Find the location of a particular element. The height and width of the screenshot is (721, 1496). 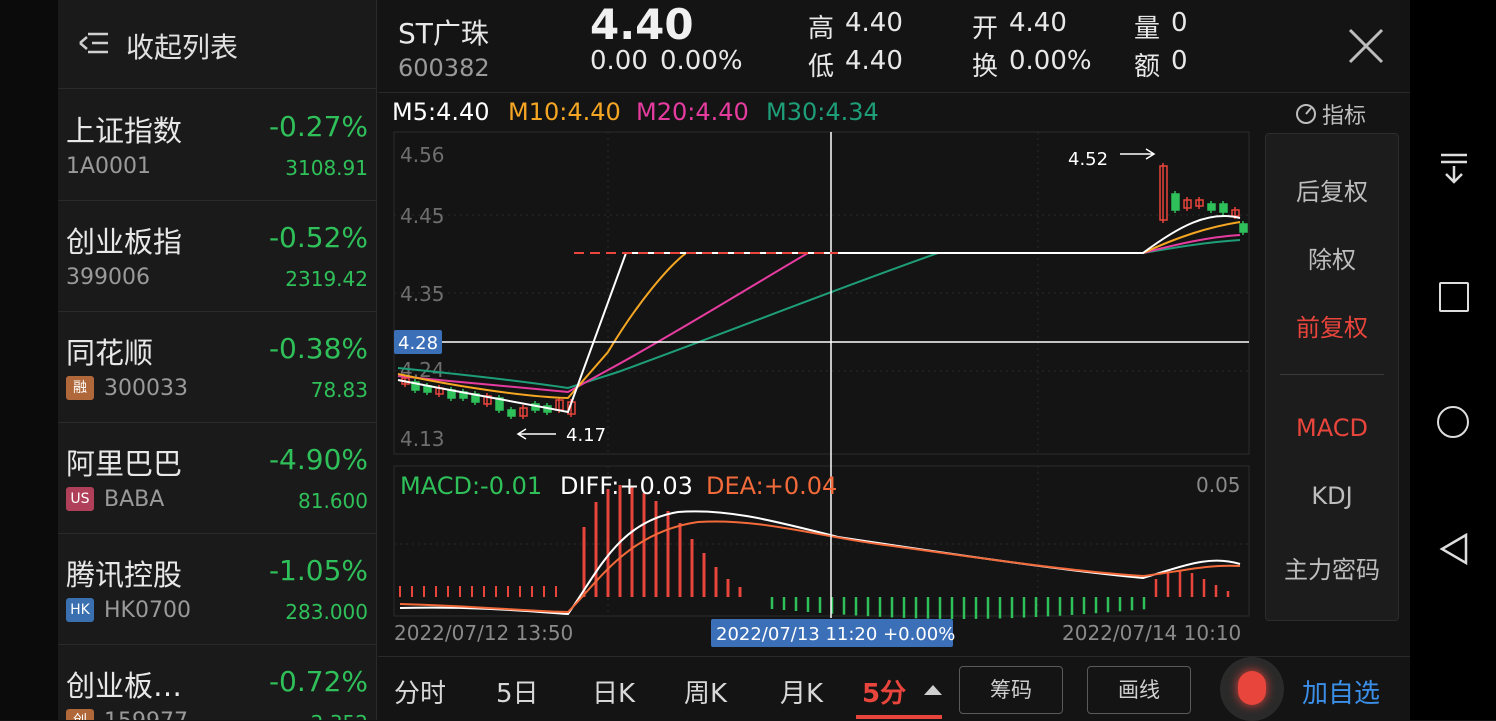

price-axis-label: 4.56 is located at coordinates (422, 155).